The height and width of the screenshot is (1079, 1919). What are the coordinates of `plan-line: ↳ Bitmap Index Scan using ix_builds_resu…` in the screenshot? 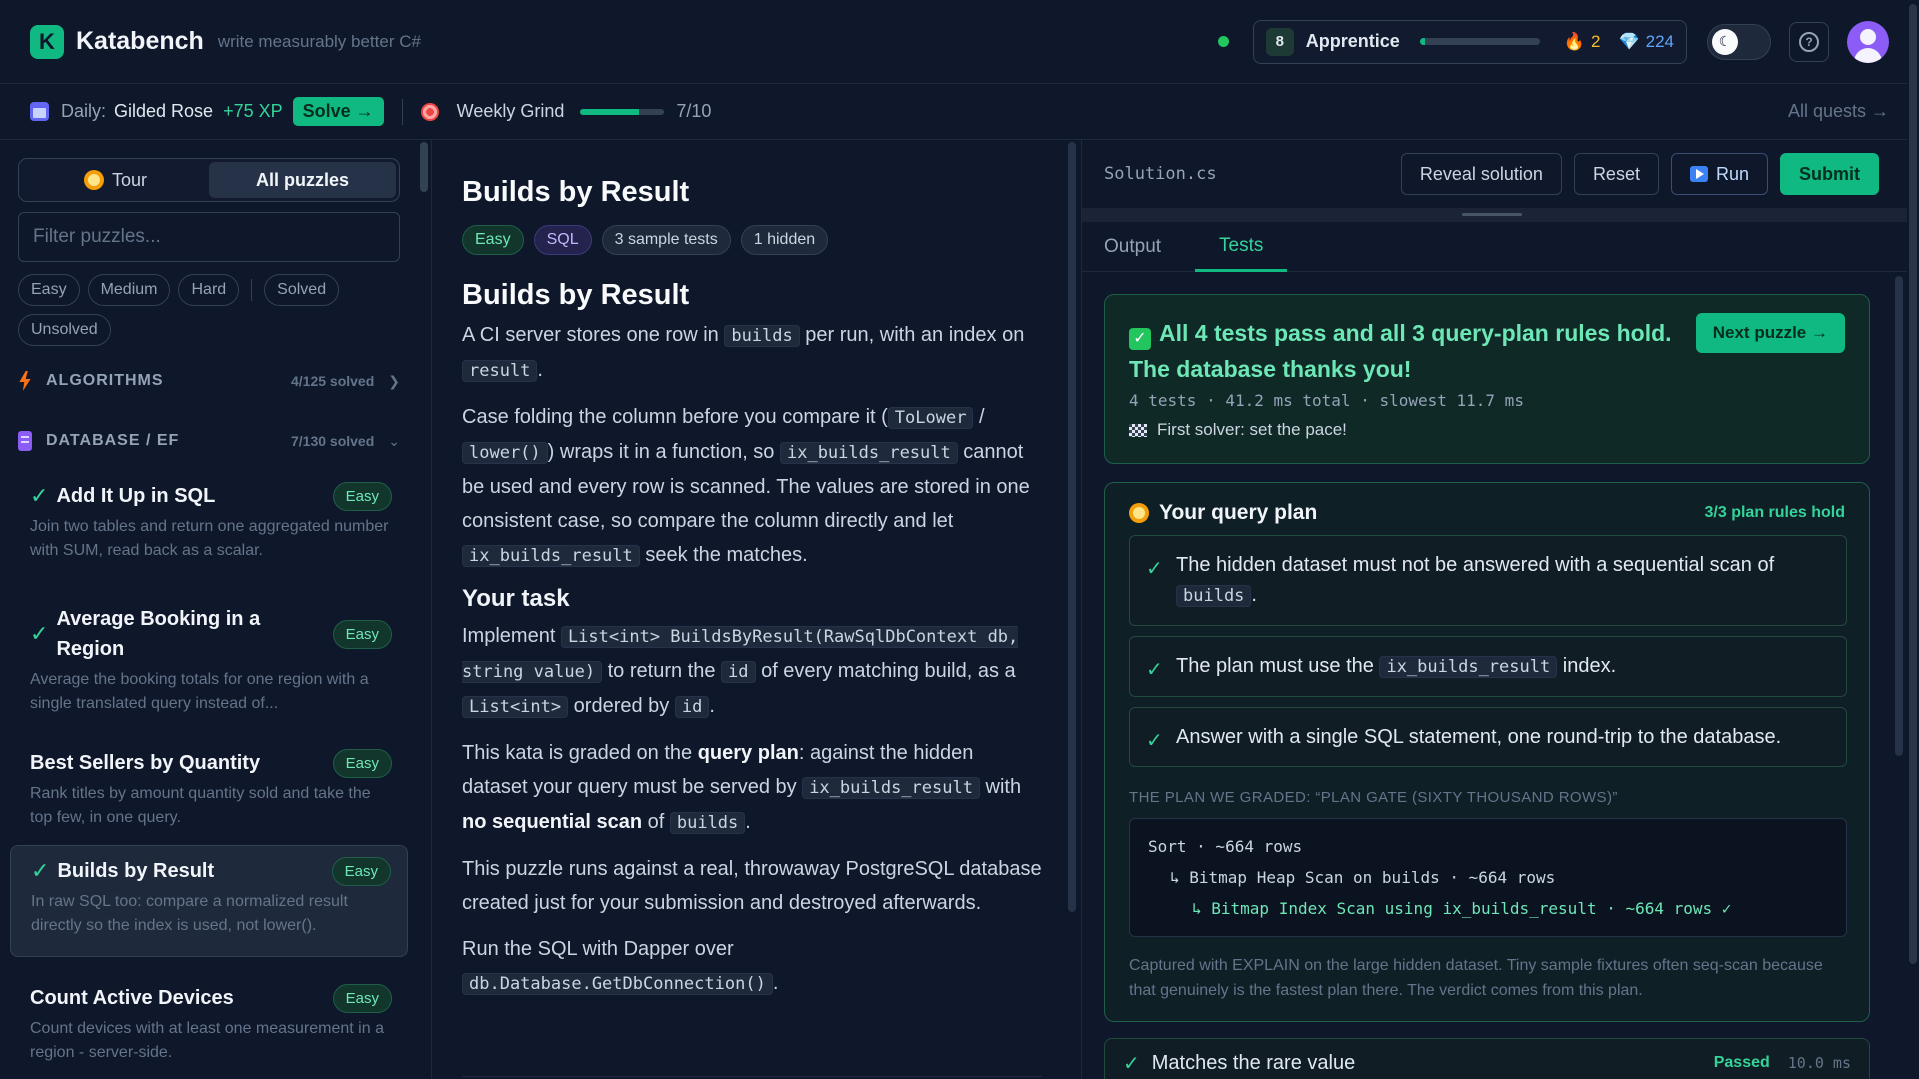 It's located at (1462, 908).